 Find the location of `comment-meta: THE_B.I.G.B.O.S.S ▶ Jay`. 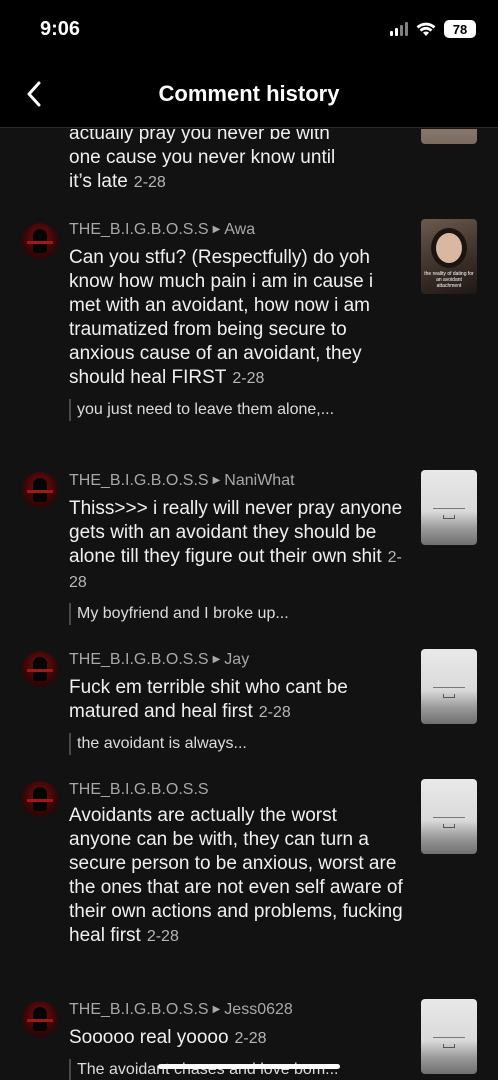

comment-meta: THE_B.I.G.B.O.S.S ▶ Jay is located at coordinates (236, 661).